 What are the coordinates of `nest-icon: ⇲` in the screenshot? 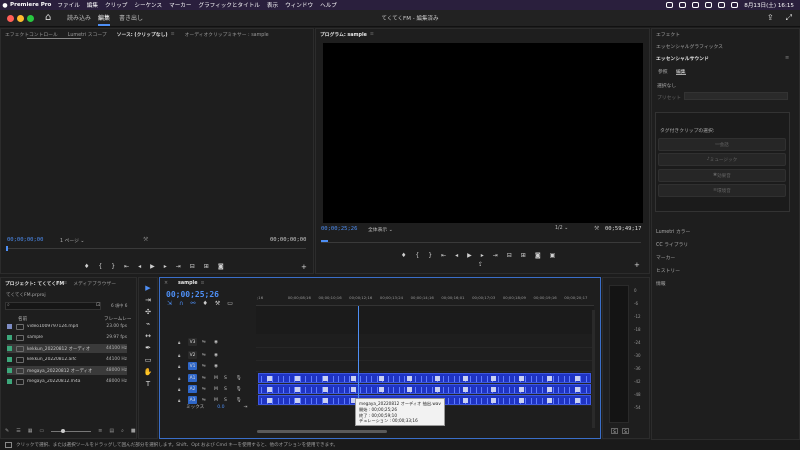 It's located at (169, 303).